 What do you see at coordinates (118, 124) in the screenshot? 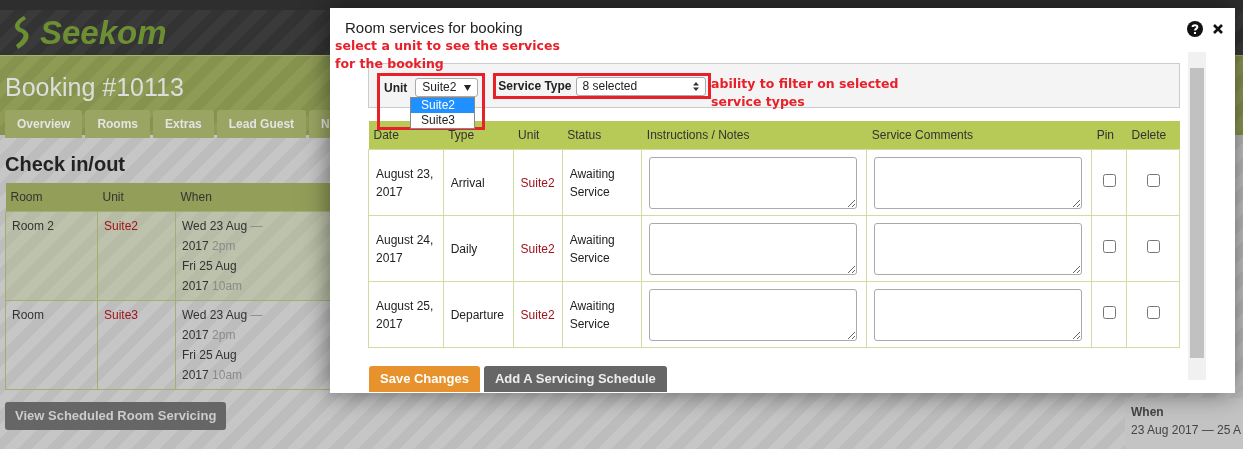
I see `nav-tab: Rooms` at bounding box center [118, 124].